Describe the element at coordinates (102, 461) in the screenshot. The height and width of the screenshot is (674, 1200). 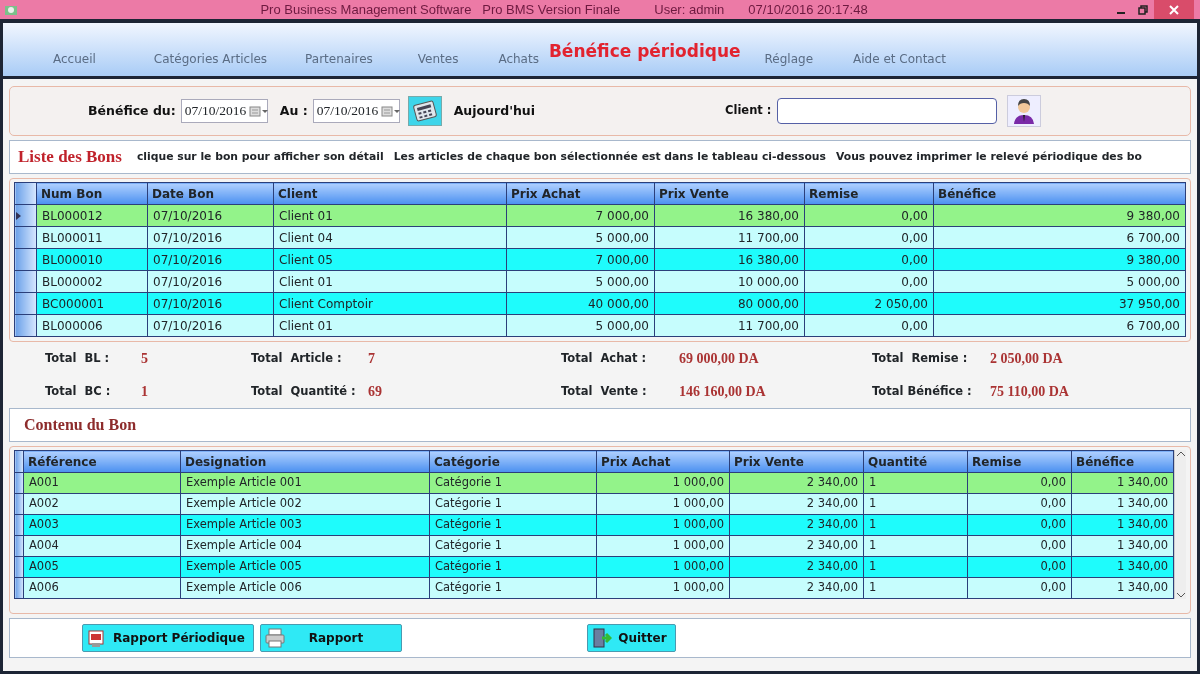
I see `column-header: Référence` at that location.